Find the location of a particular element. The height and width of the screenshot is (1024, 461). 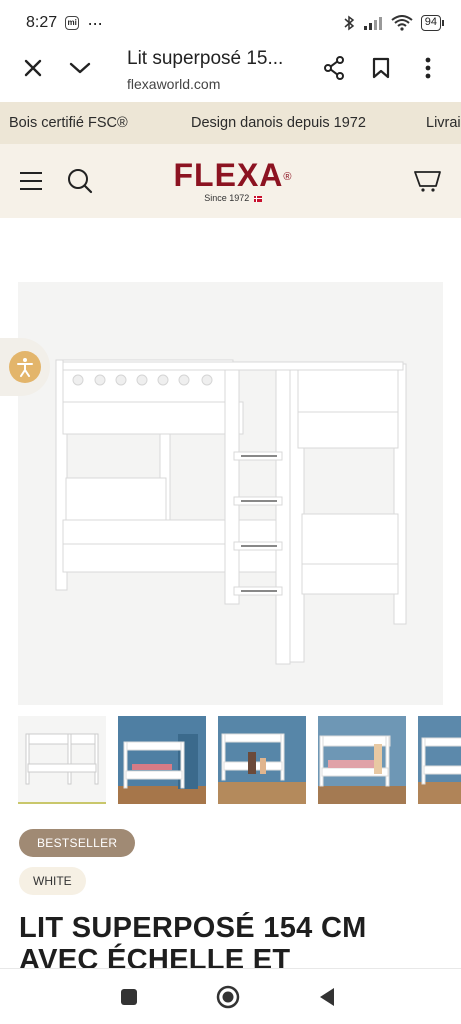

nav-recents-icon is located at coordinates (129, 997).